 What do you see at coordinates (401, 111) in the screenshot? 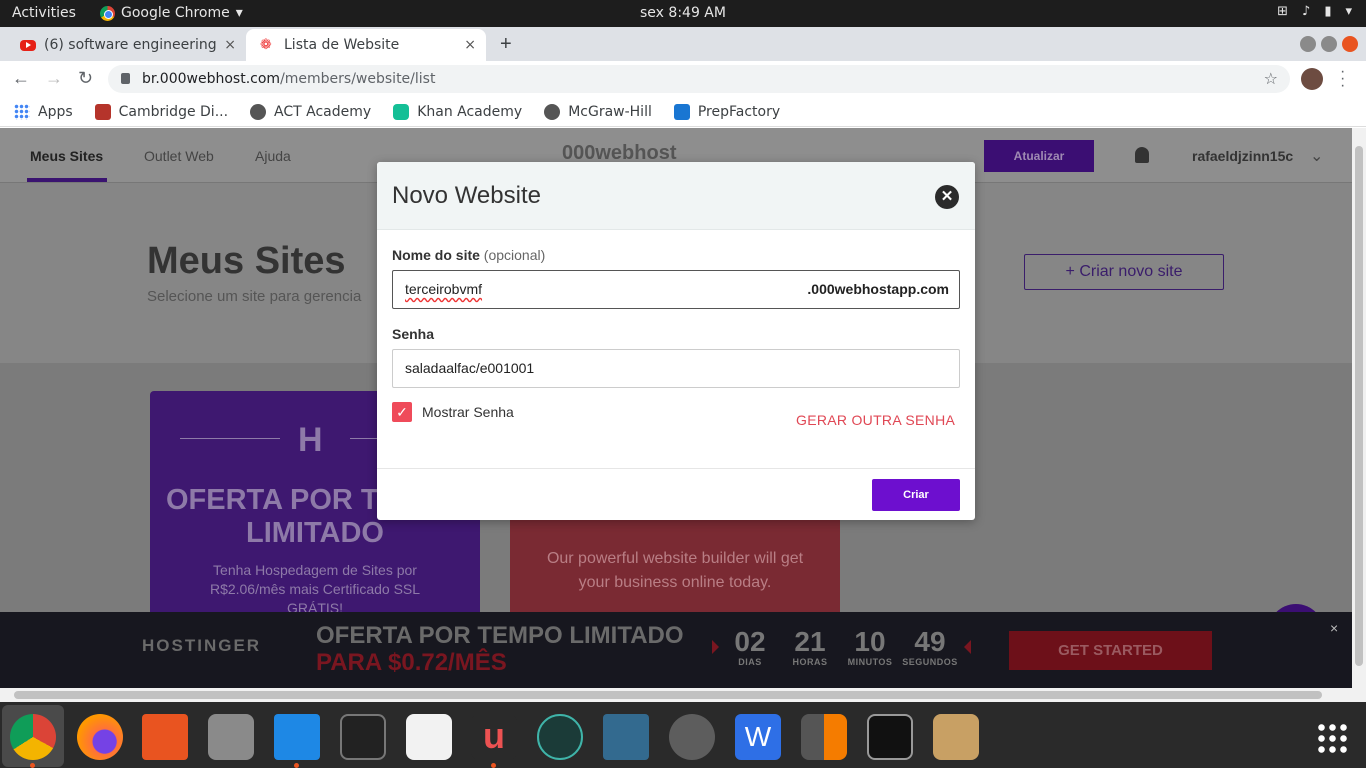
I see `khan-academy-icon` at bounding box center [401, 111].